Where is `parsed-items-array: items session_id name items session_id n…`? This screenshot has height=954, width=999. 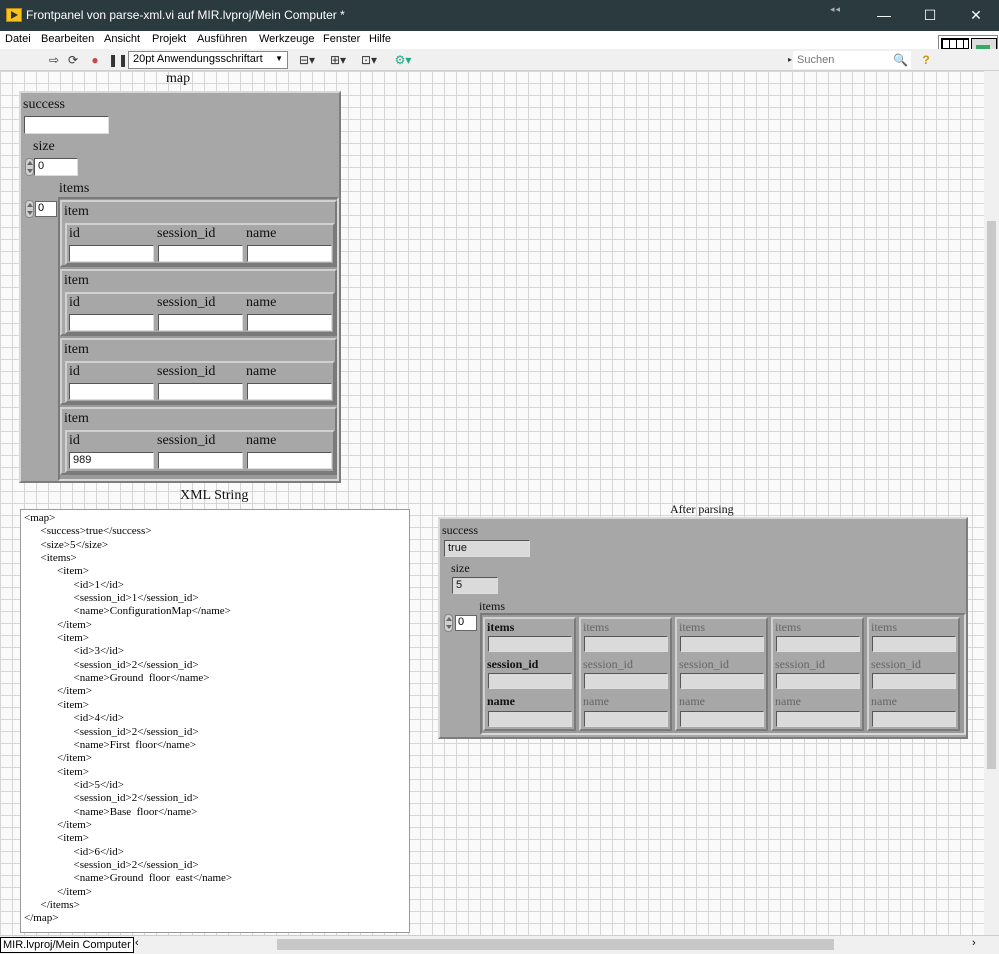
parsed-items-array: items session_id name items session_id n… is located at coordinates (723, 674).